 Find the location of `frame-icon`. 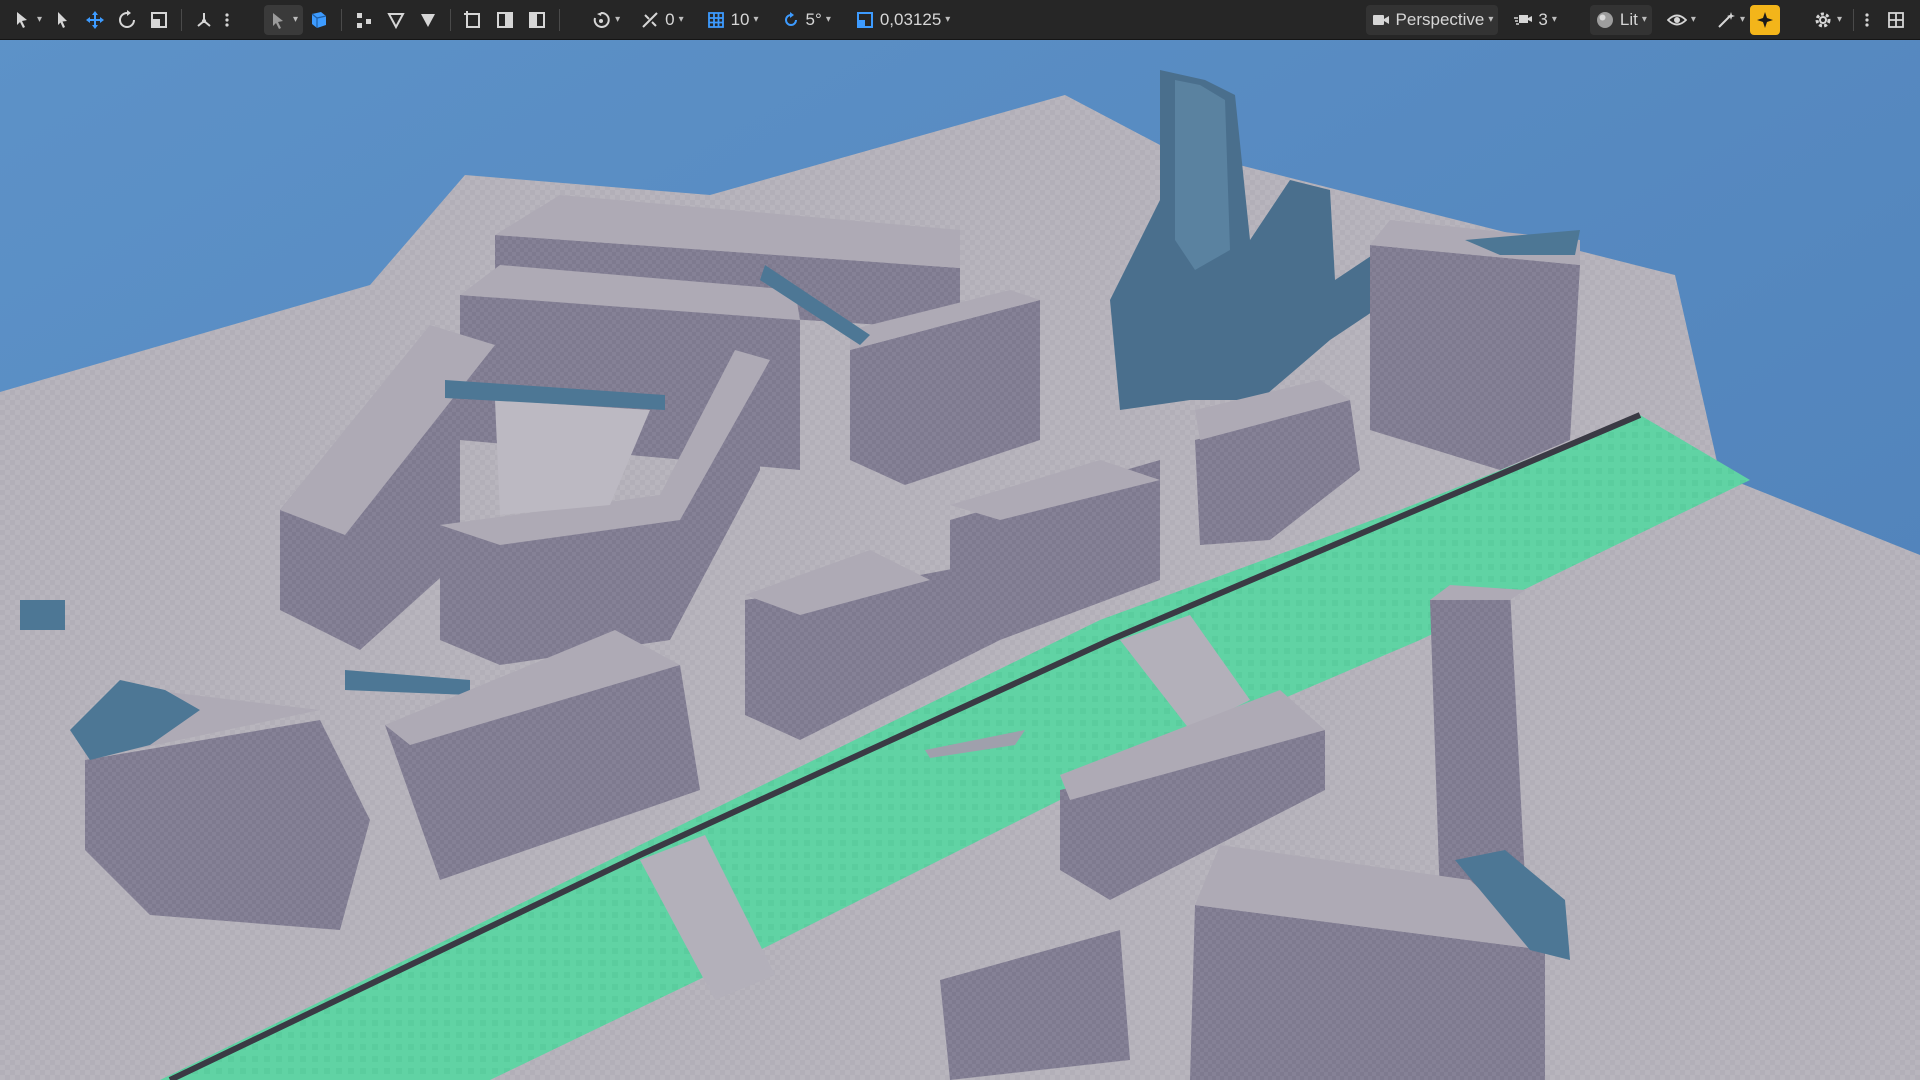

frame-icon is located at coordinates (472, 19).